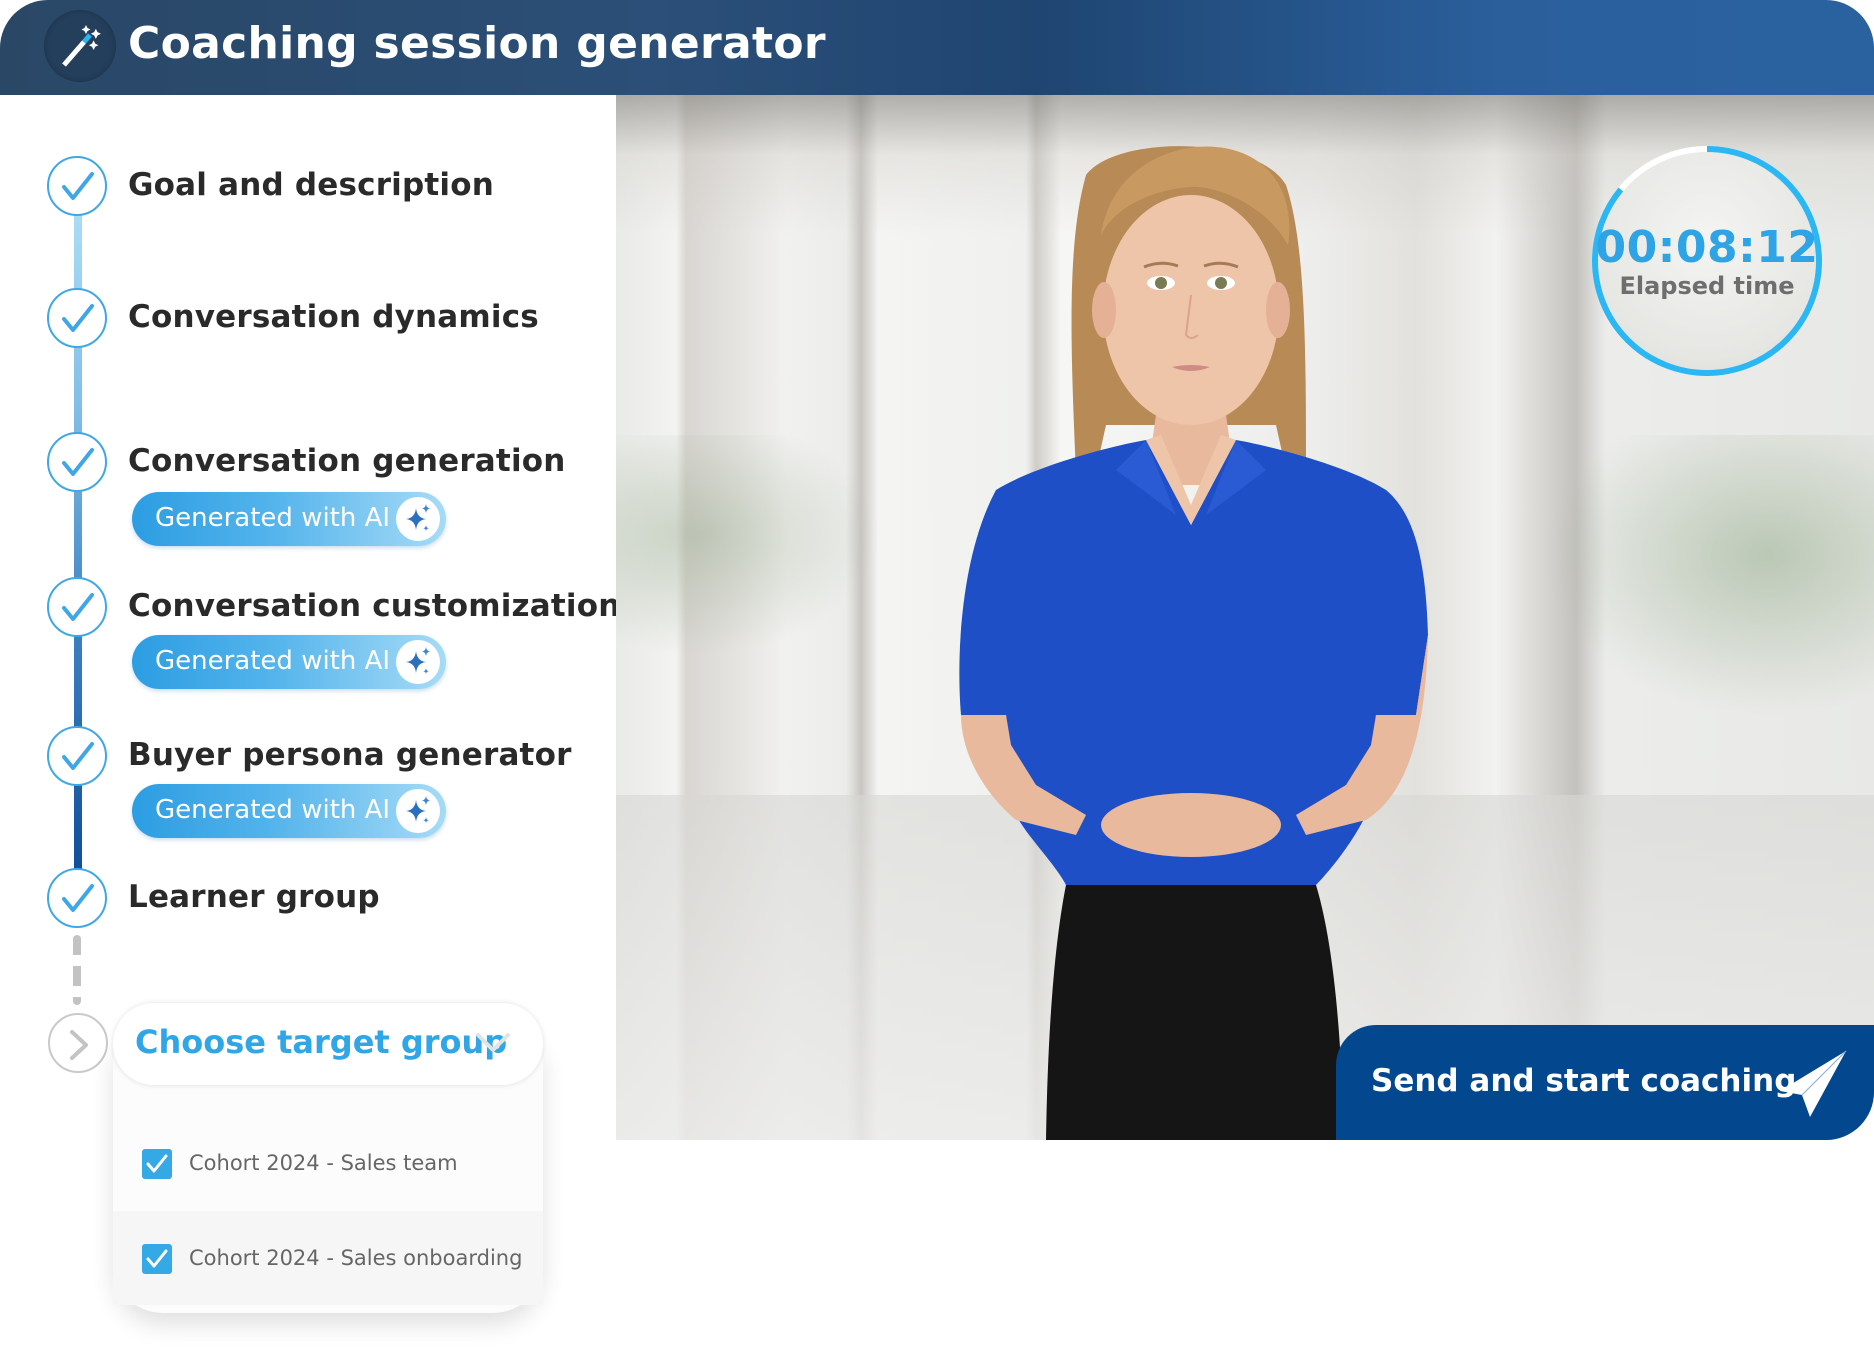 This screenshot has height=1349, width=1874. I want to click on app-header: Coaching session generator, so click(937, 47).